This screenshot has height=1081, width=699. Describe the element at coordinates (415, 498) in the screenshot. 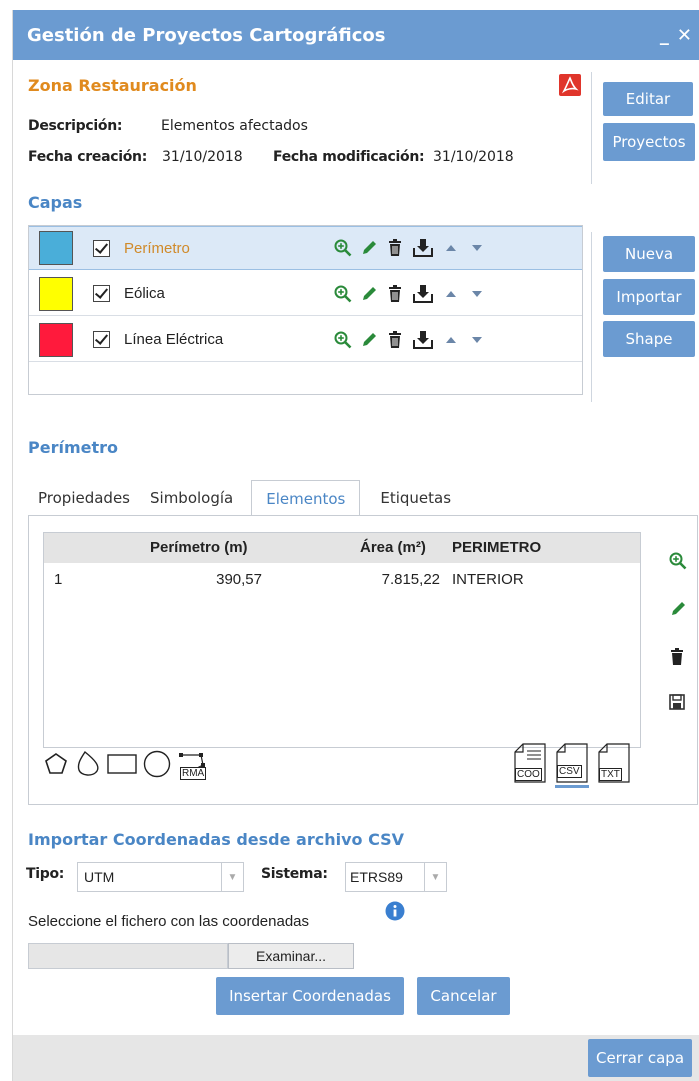

I see `tab-etiquetas: Etiquetas` at that location.